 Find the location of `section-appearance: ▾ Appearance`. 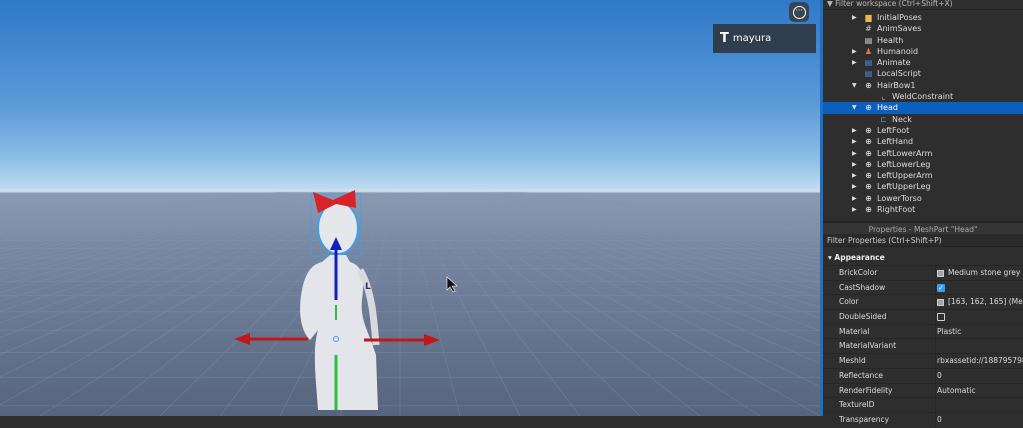

section-appearance: ▾ Appearance is located at coordinates (923, 257).